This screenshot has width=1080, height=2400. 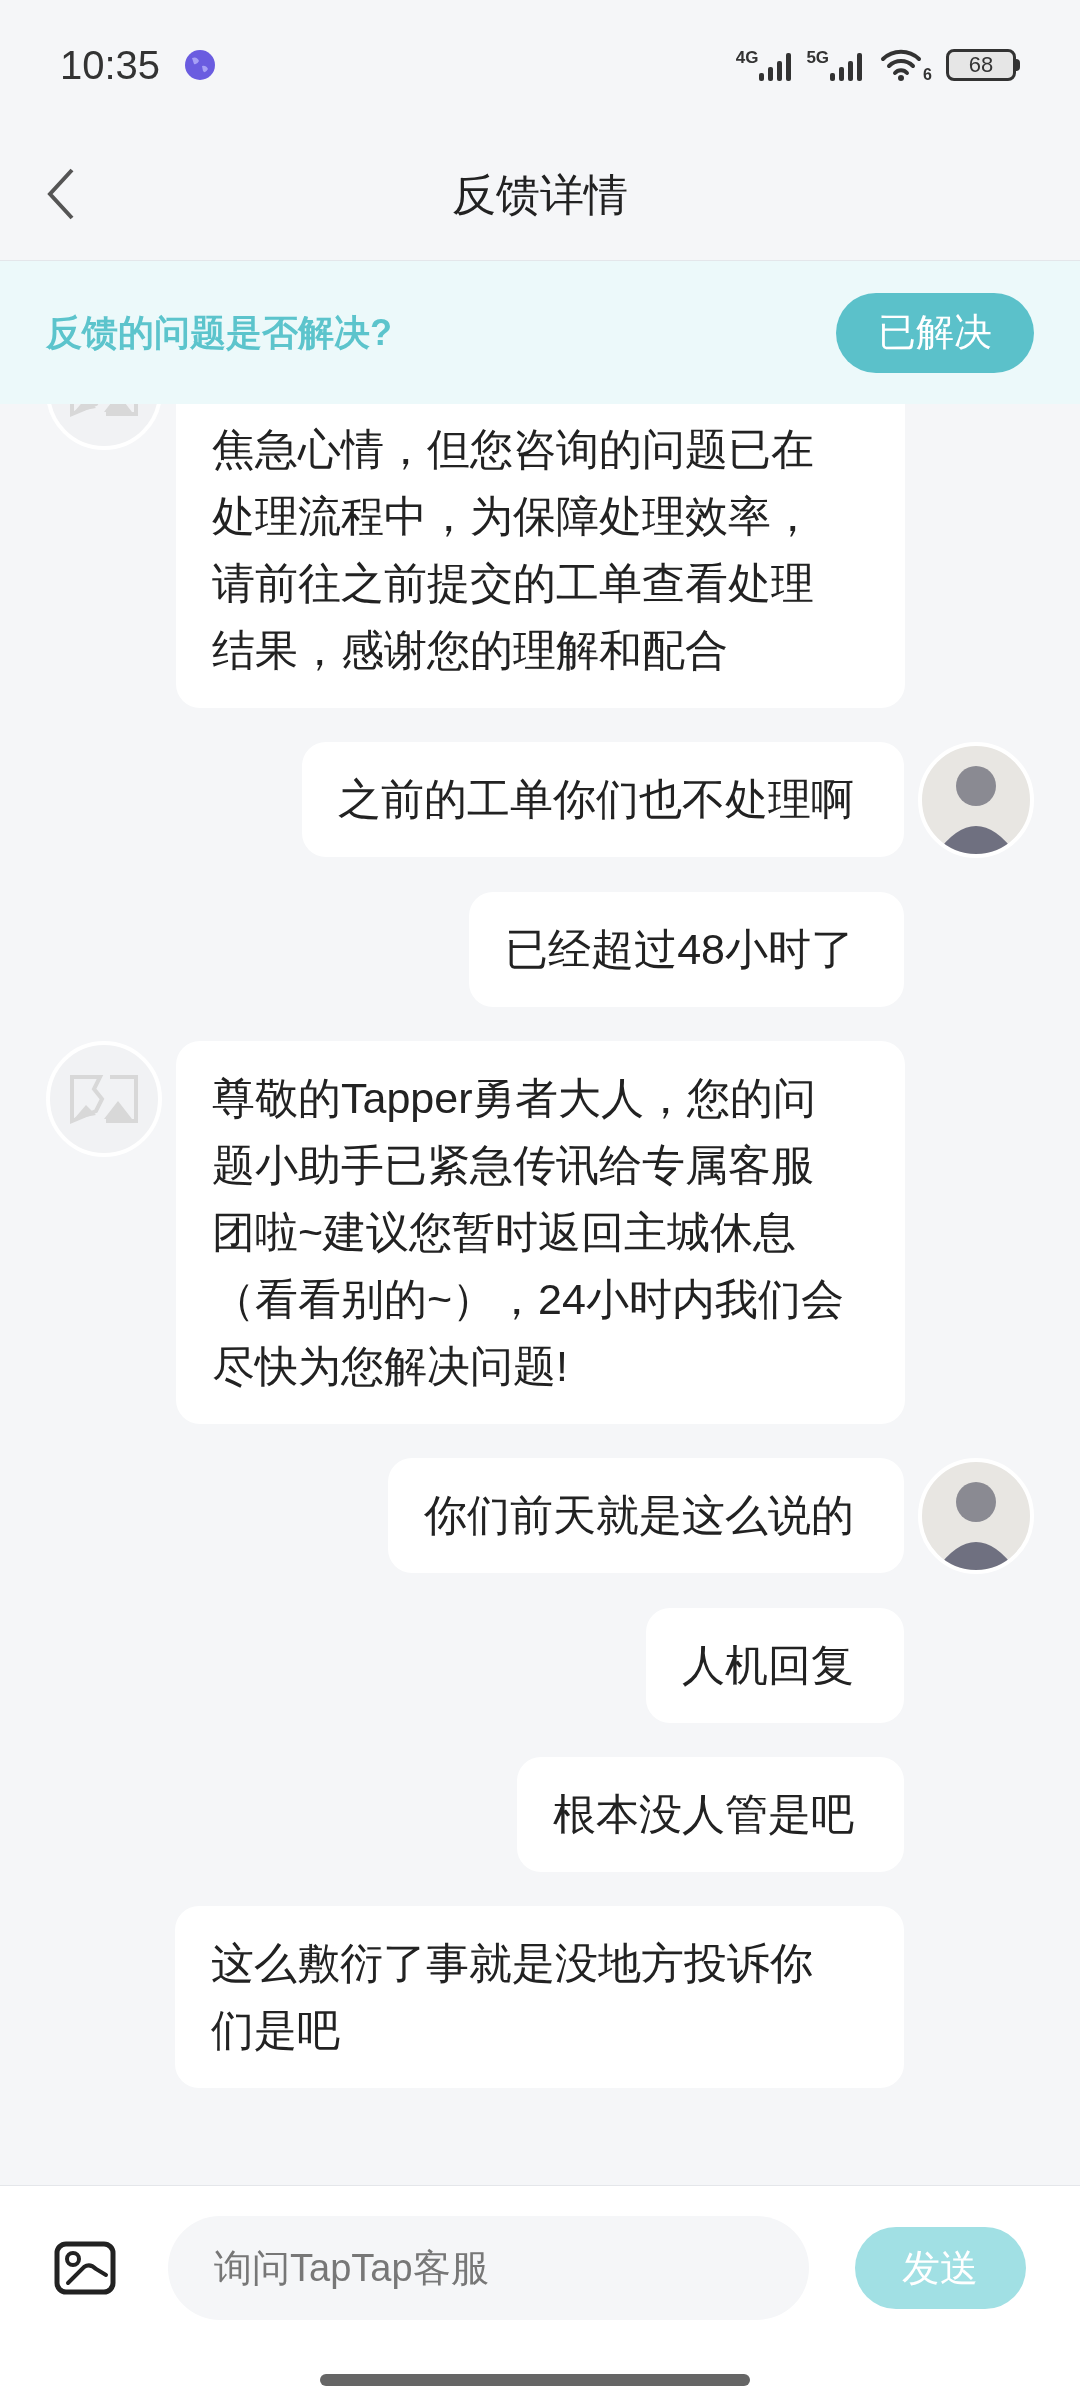 What do you see at coordinates (540, 556) in the screenshot?
I see `message-bubble: 焦急心情，但您咨询的问题已在处理流程中，为保障处理效率，请前往之前提交的工单查看处理结果，感谢您的理解和配合` at bounding box center [540, 556].